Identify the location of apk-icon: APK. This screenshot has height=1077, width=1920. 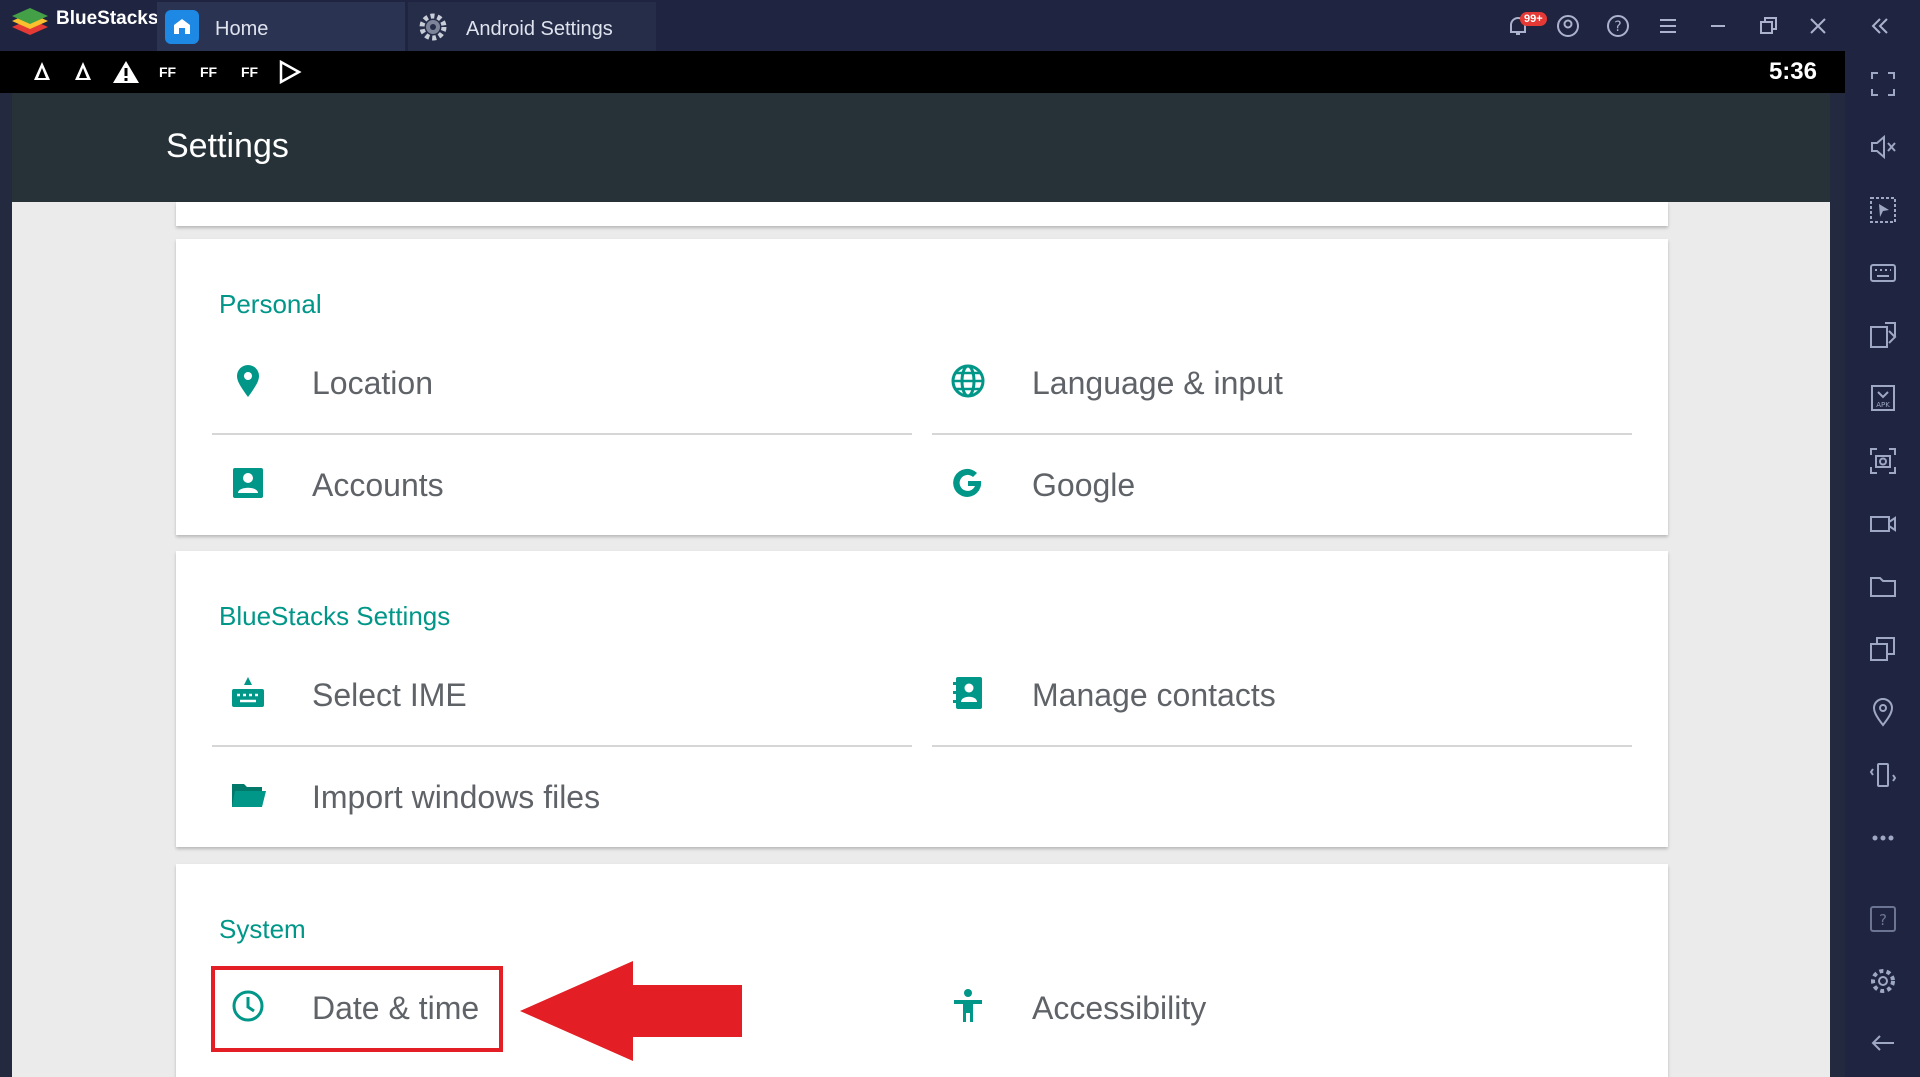
(1883, 398).